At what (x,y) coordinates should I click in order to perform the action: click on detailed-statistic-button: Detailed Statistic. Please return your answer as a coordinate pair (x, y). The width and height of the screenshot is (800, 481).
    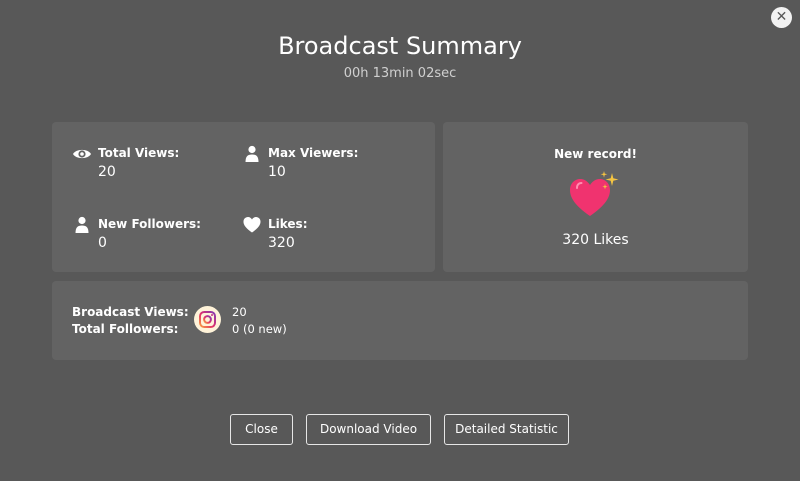
    Looking at the image, I should click on (506, 429).